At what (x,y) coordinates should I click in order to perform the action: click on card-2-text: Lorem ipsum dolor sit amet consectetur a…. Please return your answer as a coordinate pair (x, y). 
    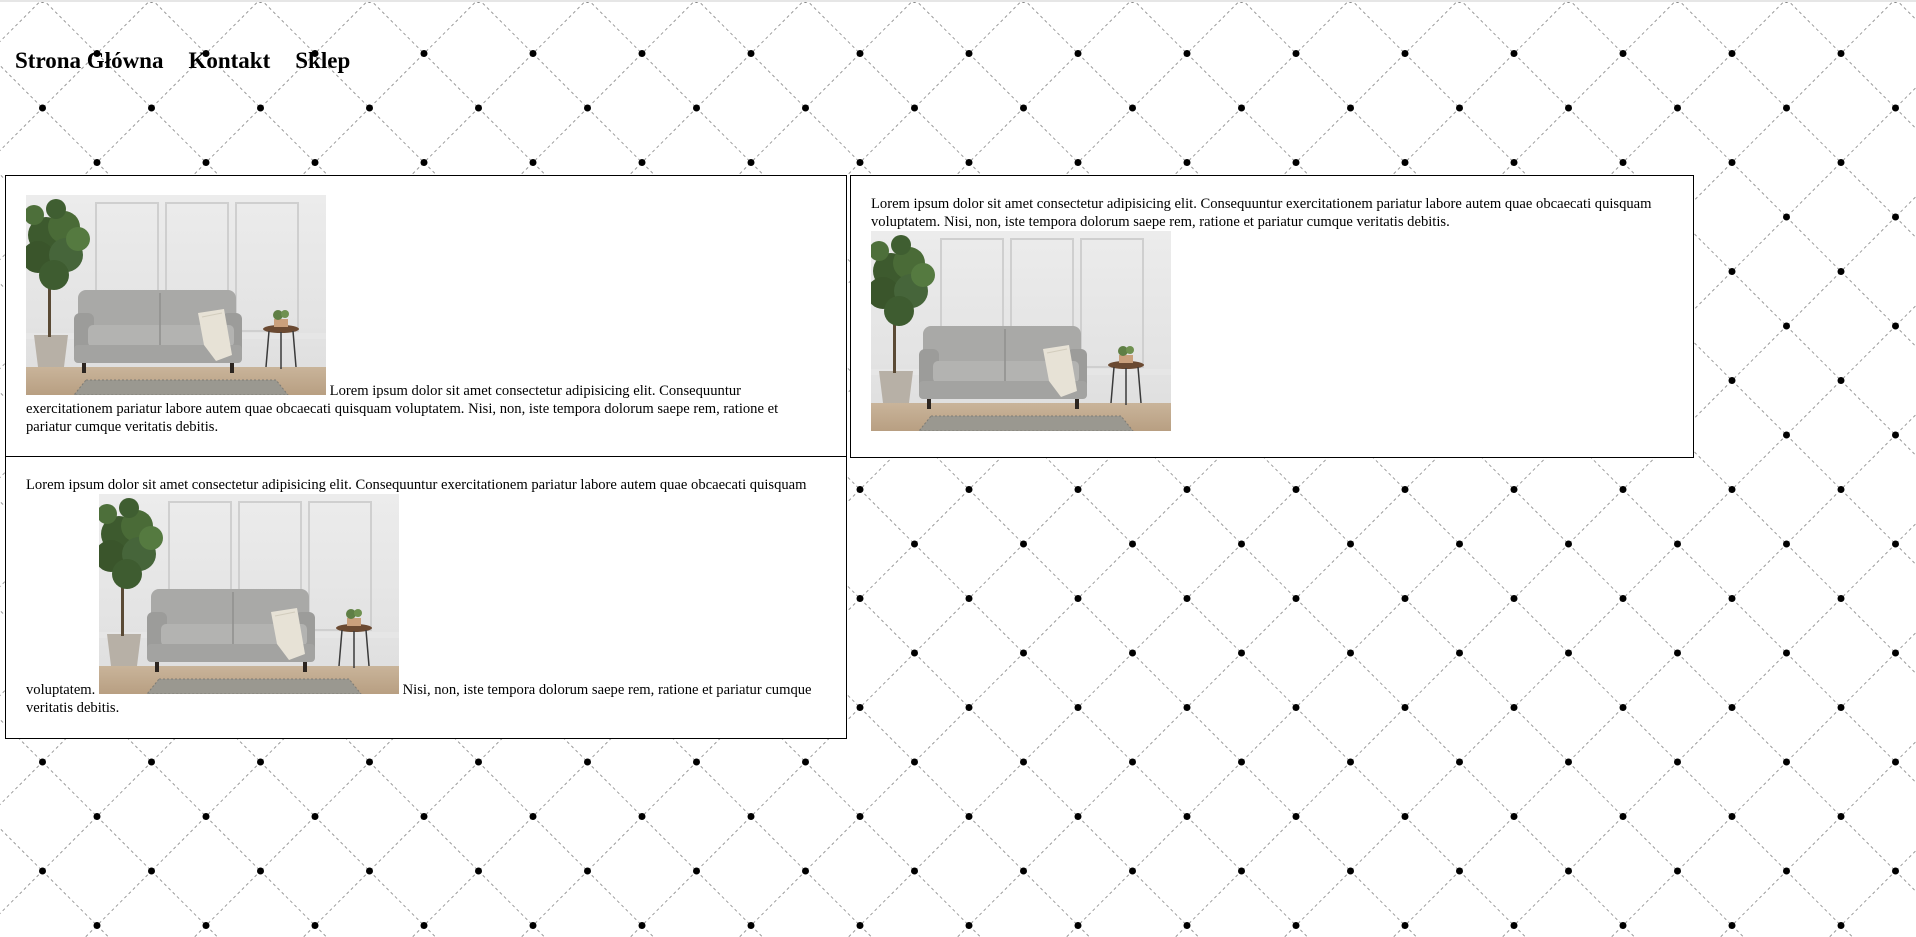
    Looking at the image, I should click on (1261, 213).